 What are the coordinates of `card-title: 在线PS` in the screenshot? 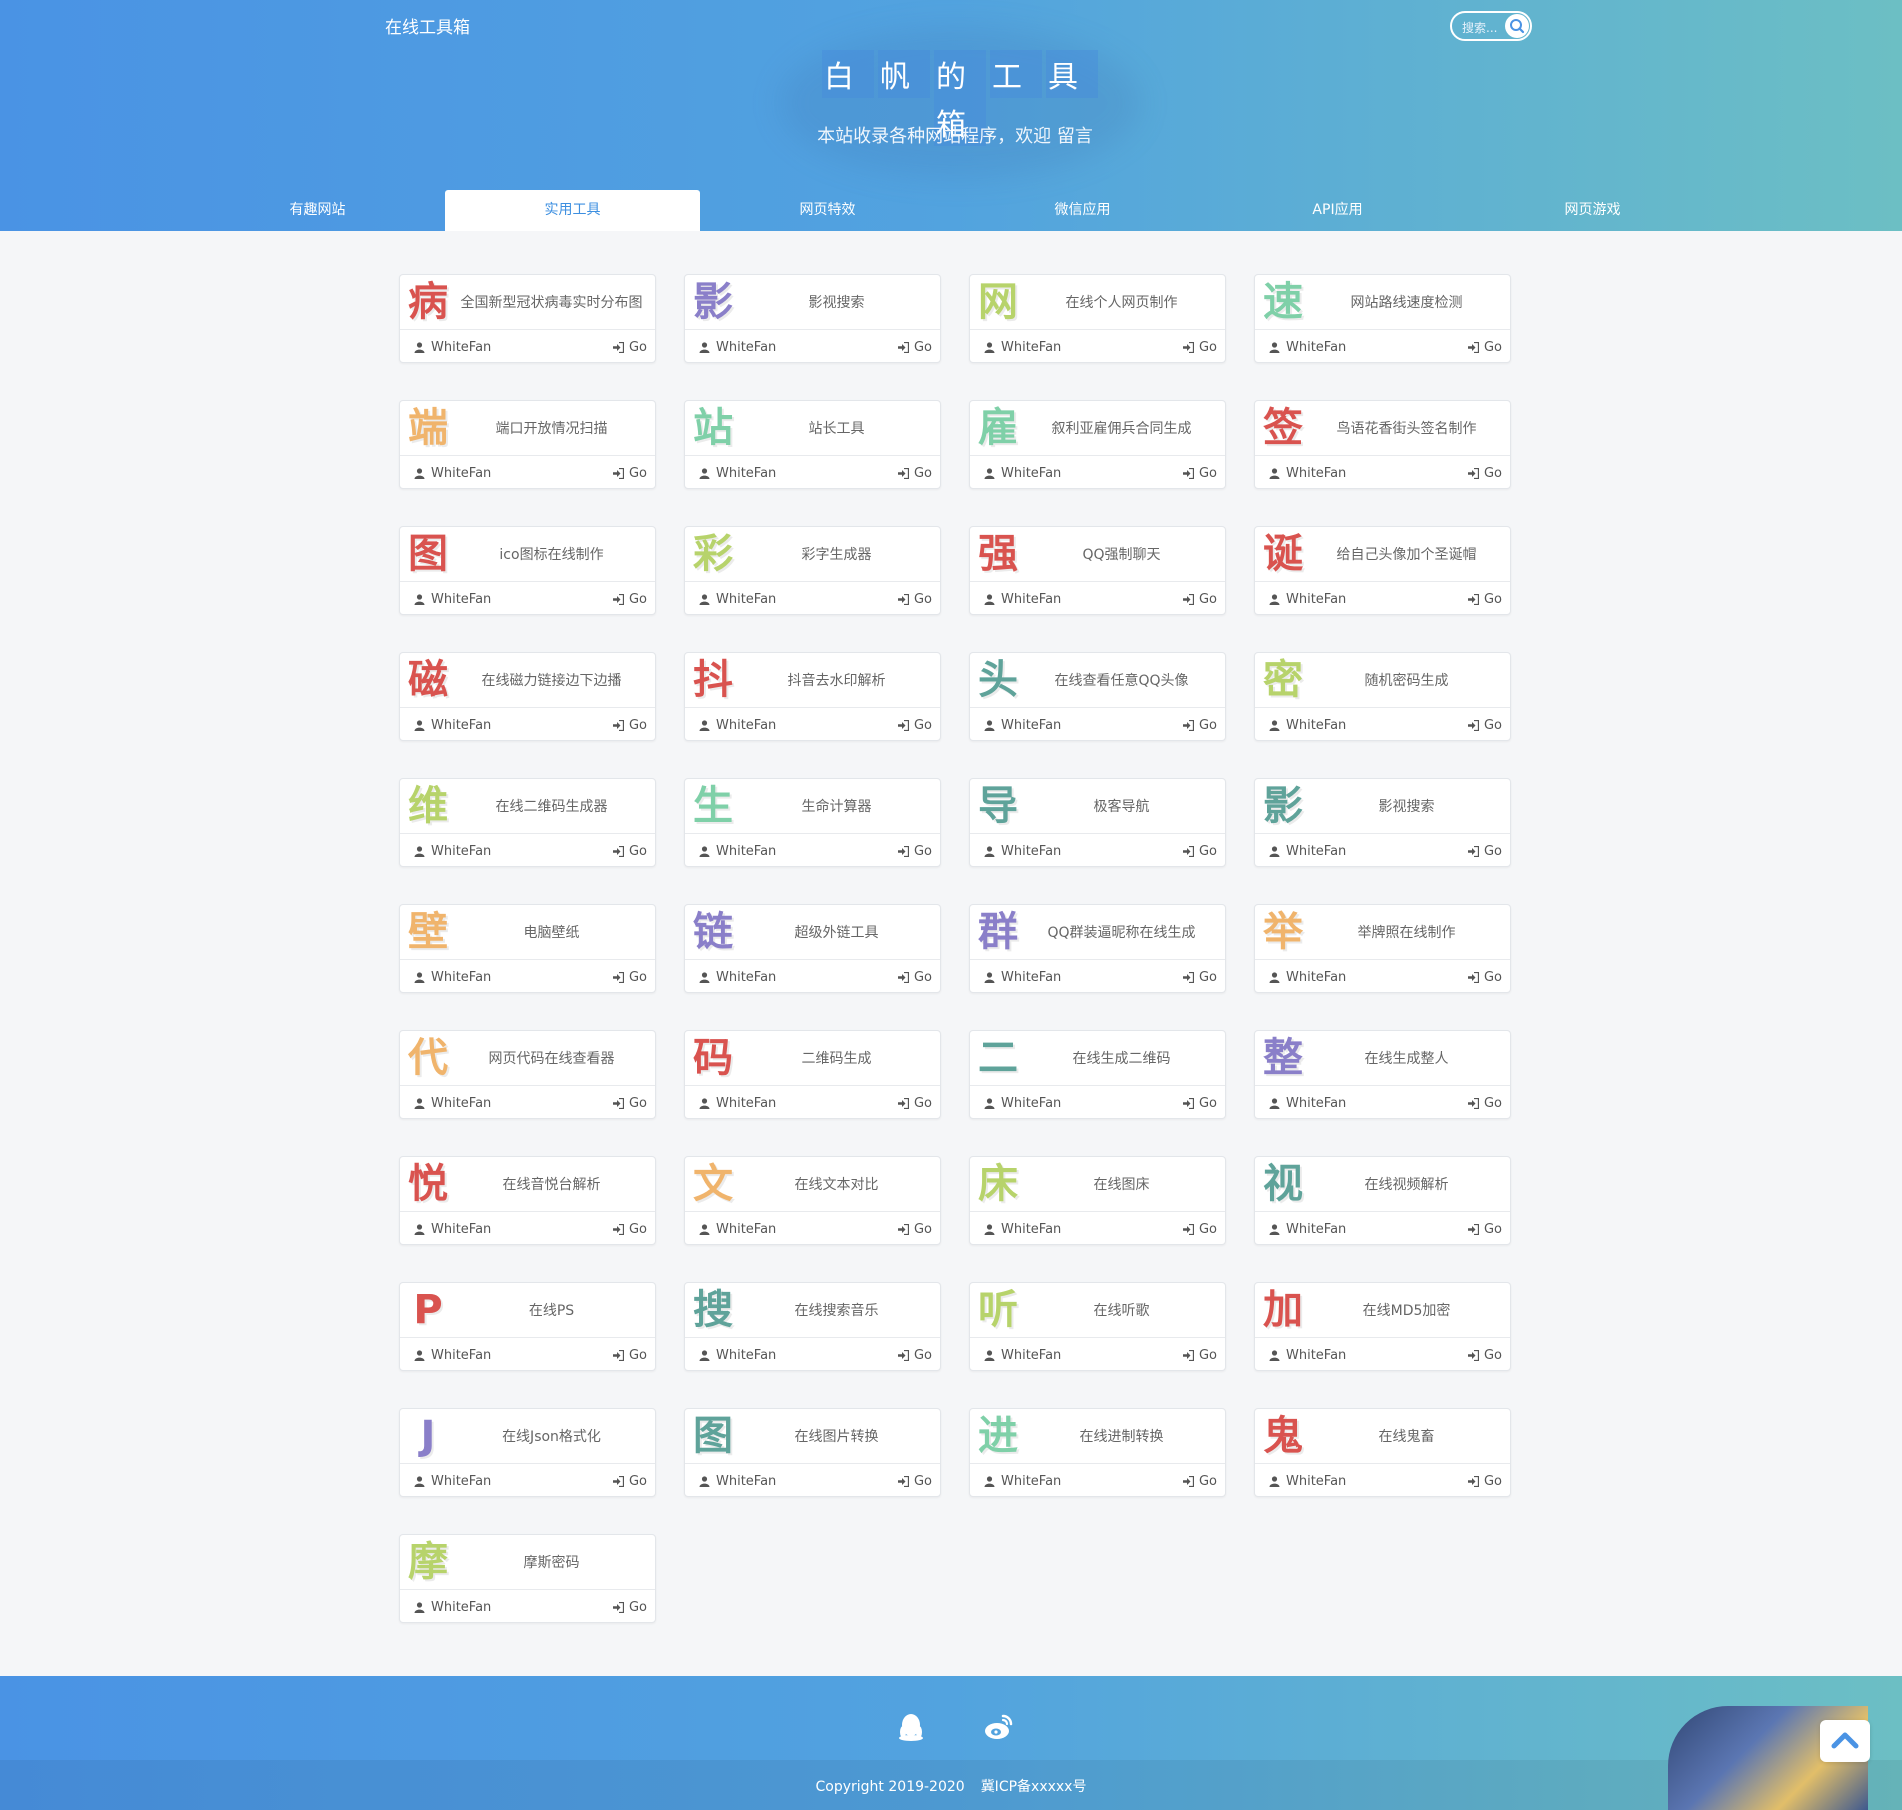 It's located at (555, 1310).